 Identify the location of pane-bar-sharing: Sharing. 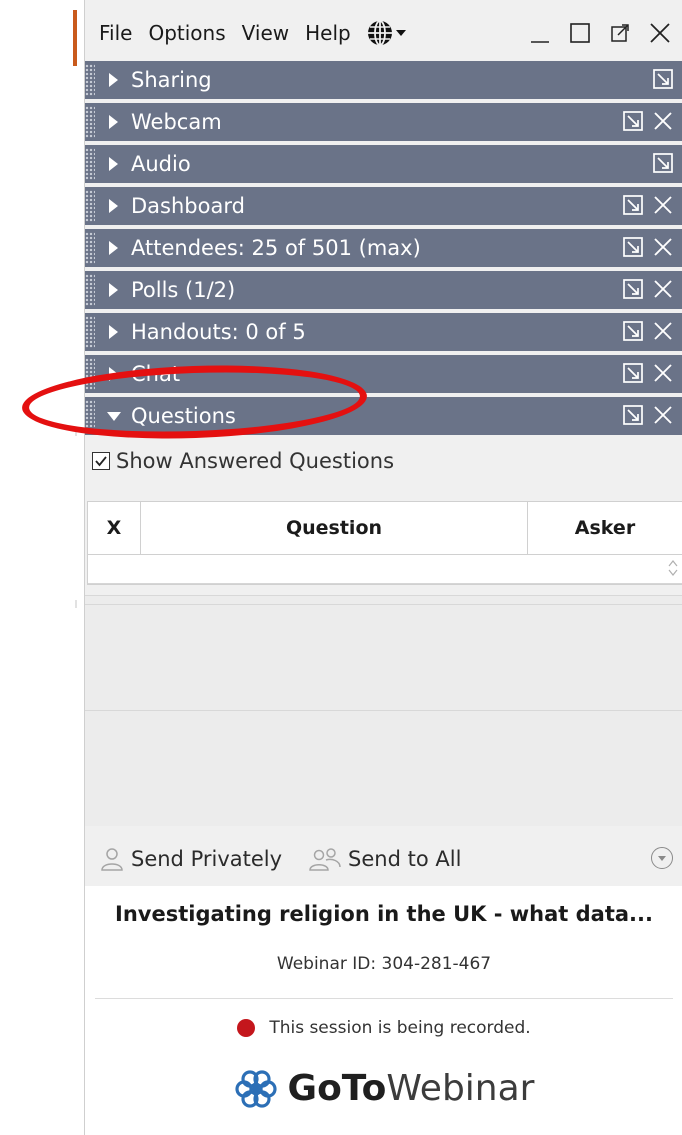
(383, 80).